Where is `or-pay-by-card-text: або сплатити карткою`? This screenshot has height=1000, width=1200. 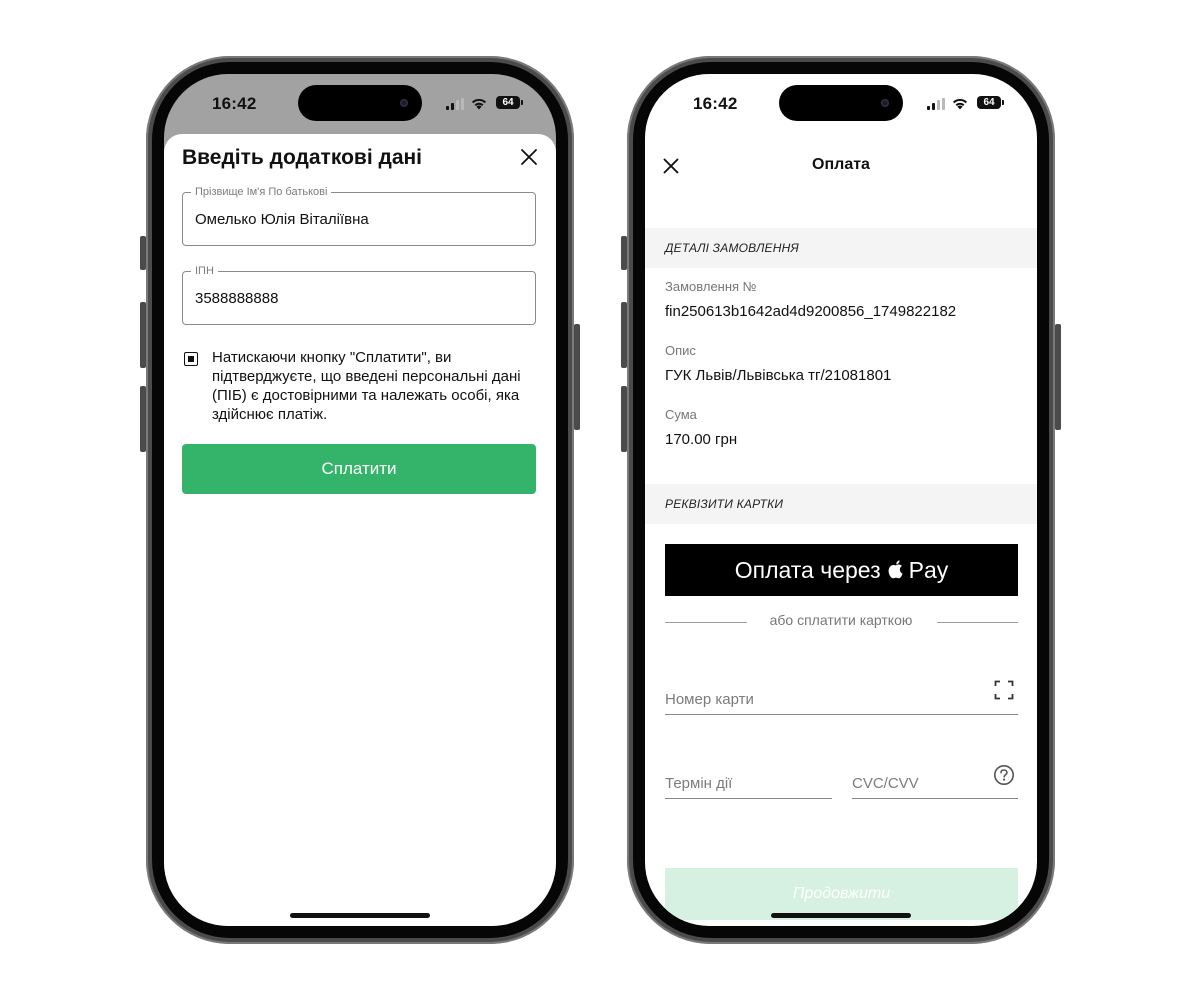 or-pay-by-card-text: або сплатити карткою is located at coordinates (841, 620).